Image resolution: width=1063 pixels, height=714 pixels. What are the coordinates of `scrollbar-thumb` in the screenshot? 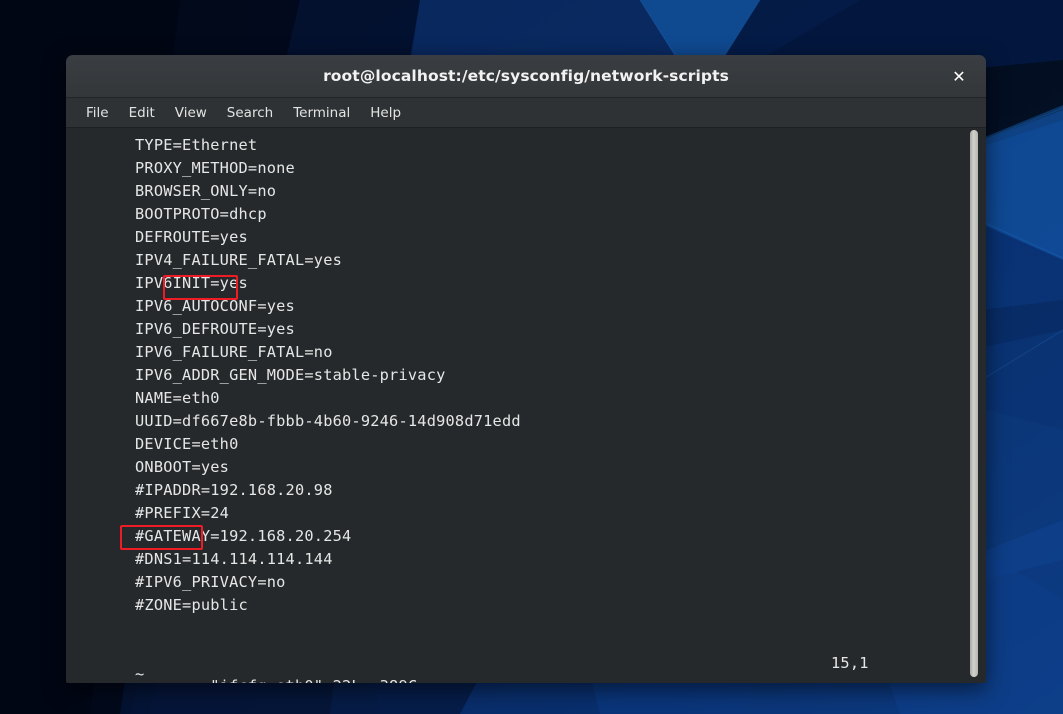 It's located at (974, 403).